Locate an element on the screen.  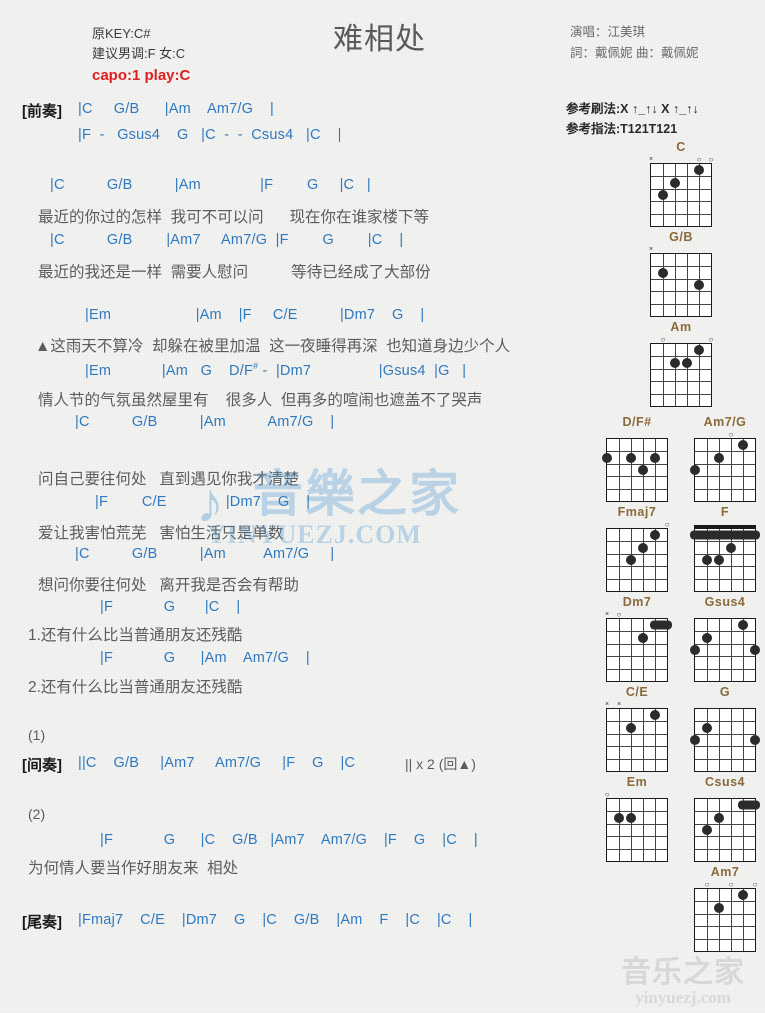
fretboard-wrap: ○ ○ is located at coordinates (681, 371).